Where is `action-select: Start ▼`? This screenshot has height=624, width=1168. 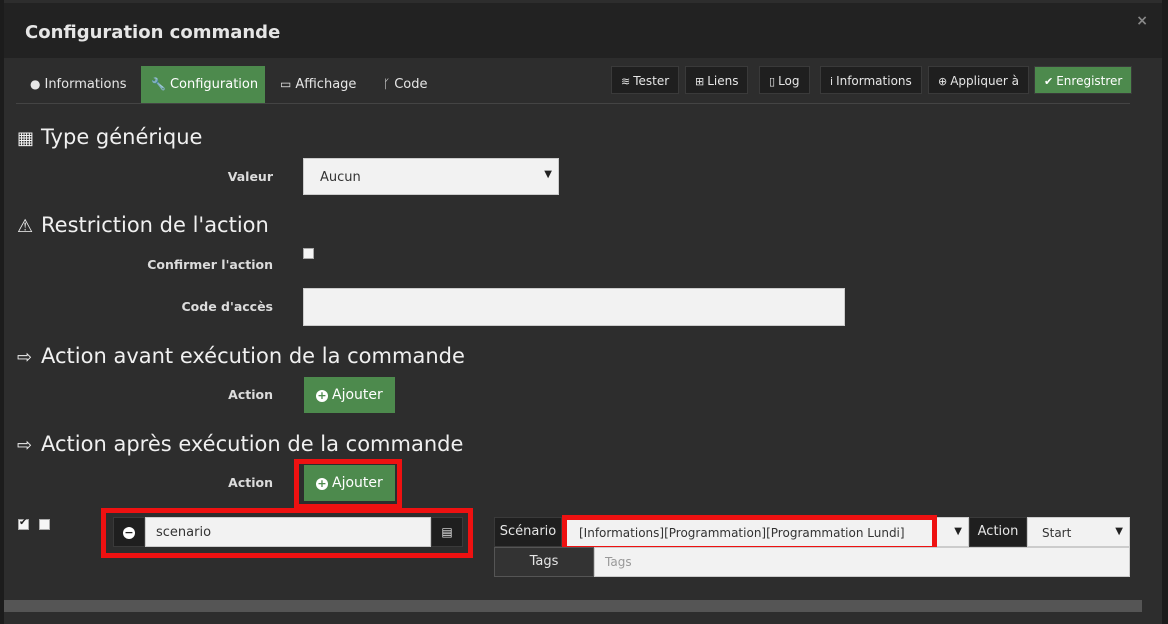
action-select: Start ▼ is located at coordinates (1078, 532).